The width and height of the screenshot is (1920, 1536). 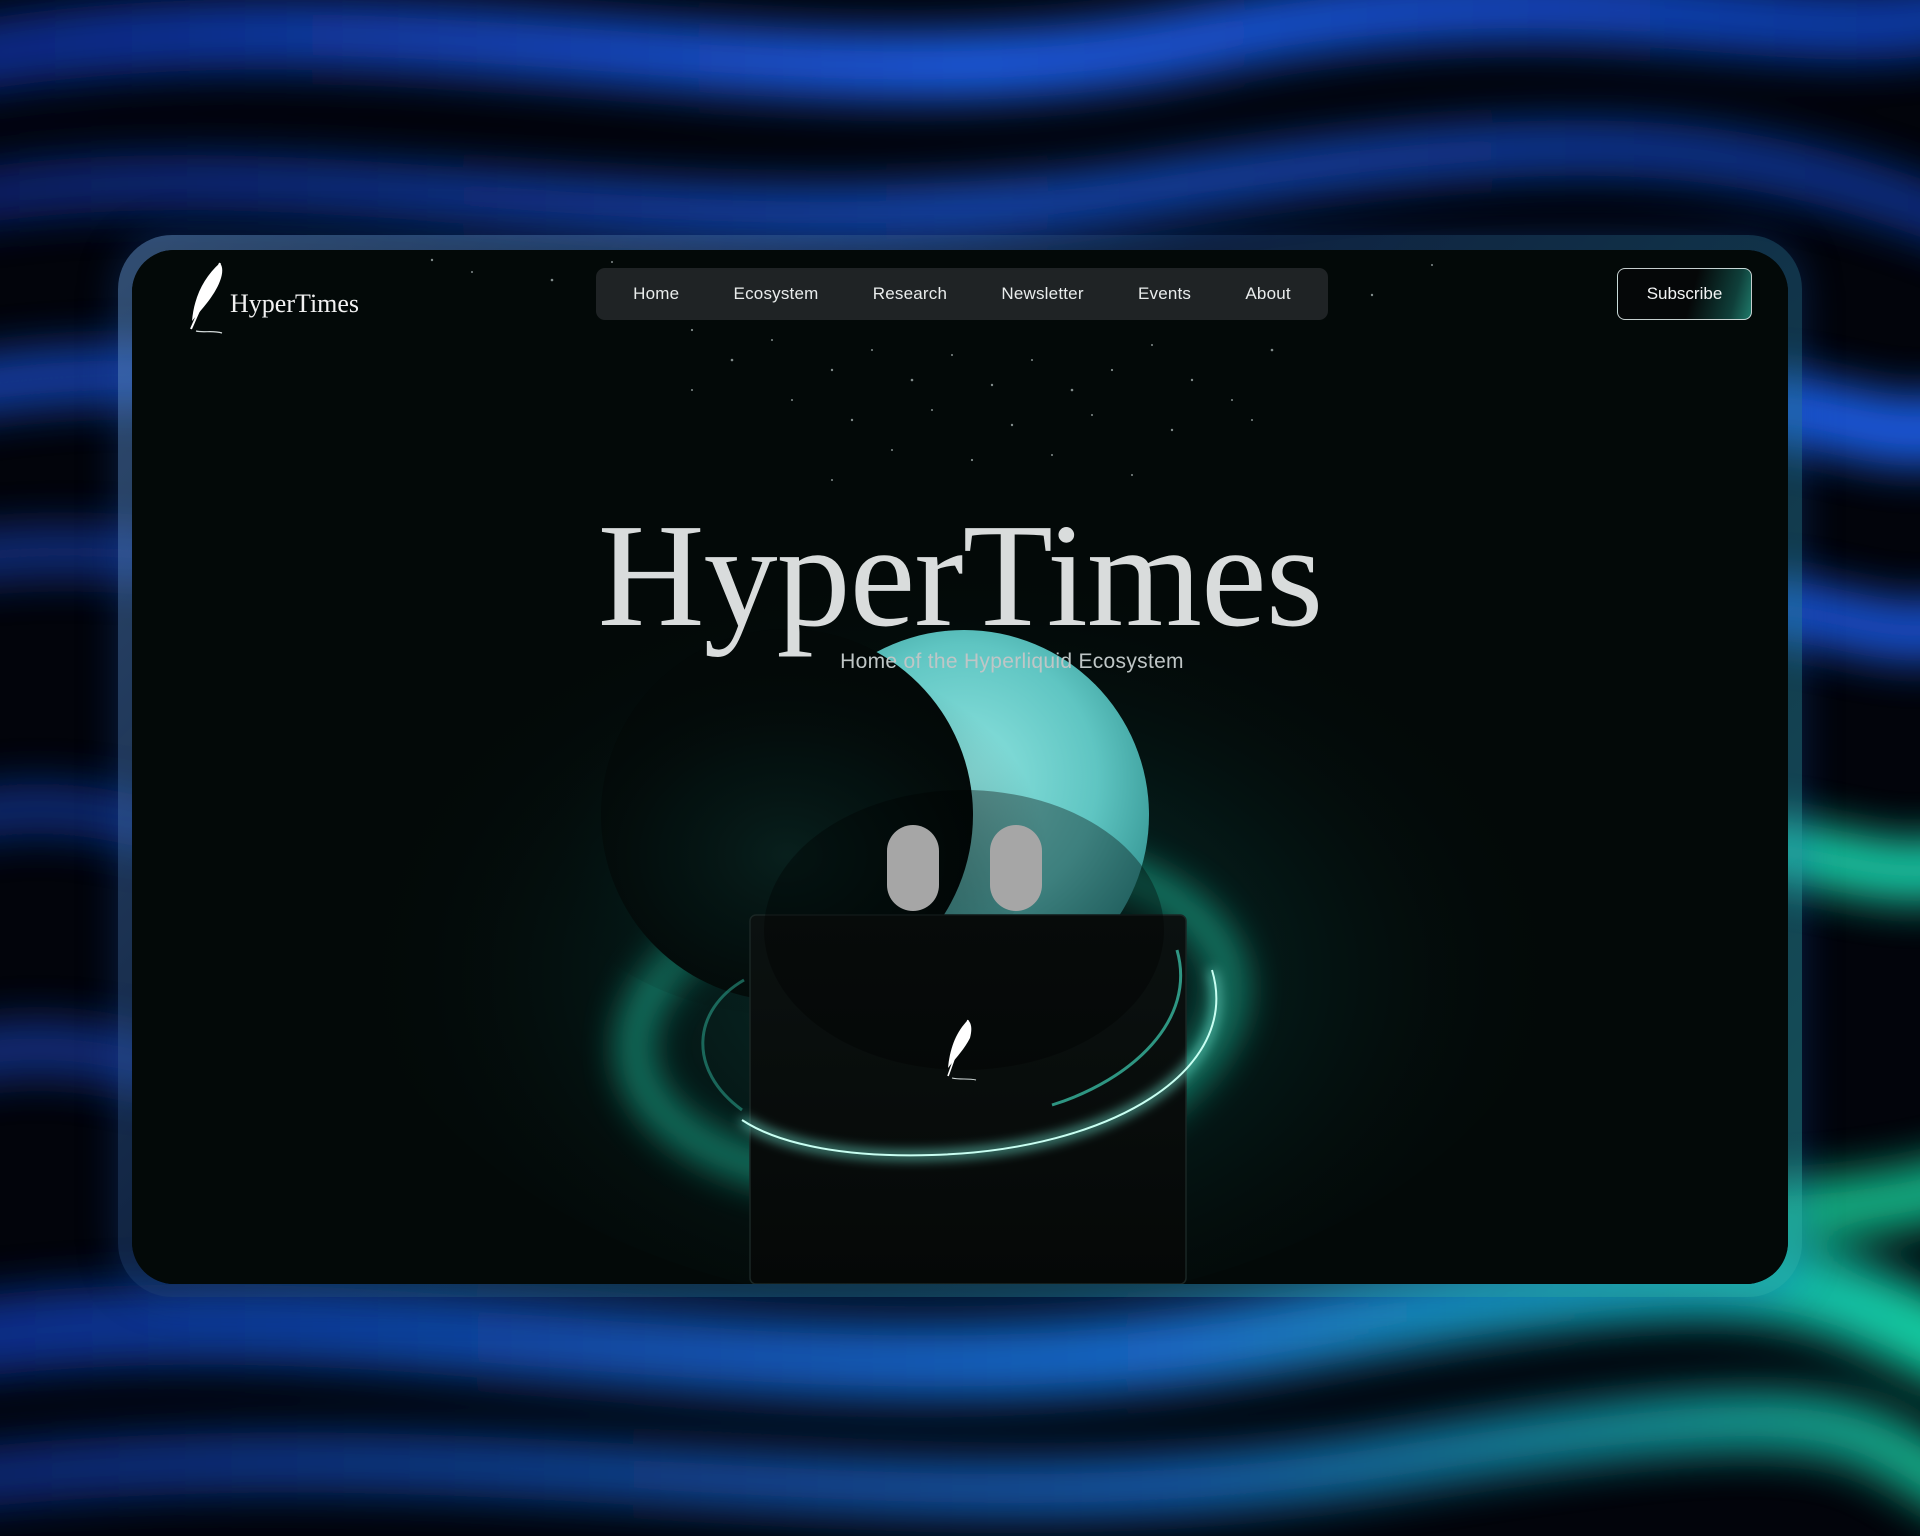 What do you see at coordinates (1684, 294) in the screenshot?
I see `subscribe-button: Subscribe` at bounding box center [1684, 294].